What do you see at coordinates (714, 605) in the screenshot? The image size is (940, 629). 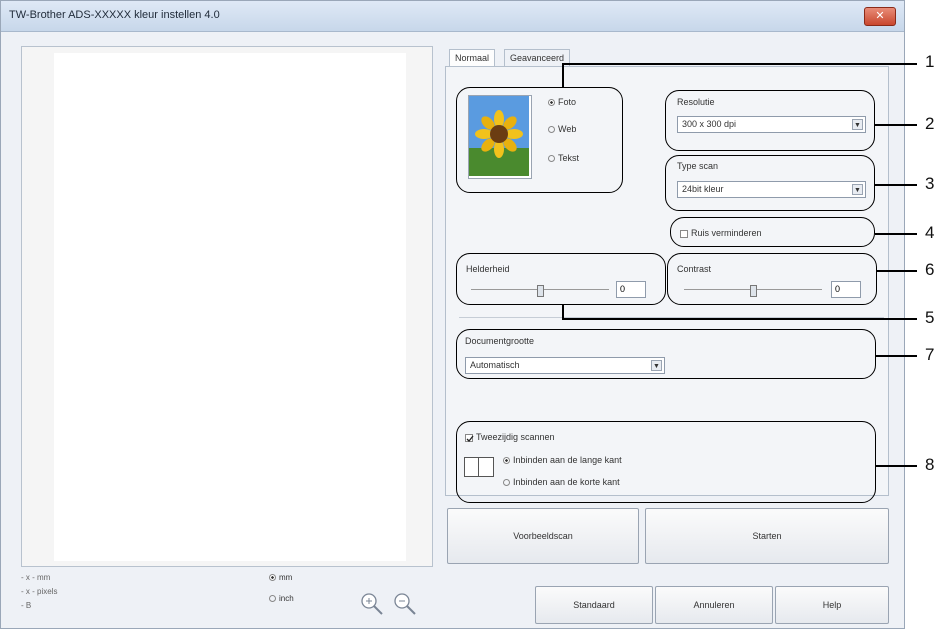 I see `cancel-button: Annuleren` at bounding box center [714, 605].